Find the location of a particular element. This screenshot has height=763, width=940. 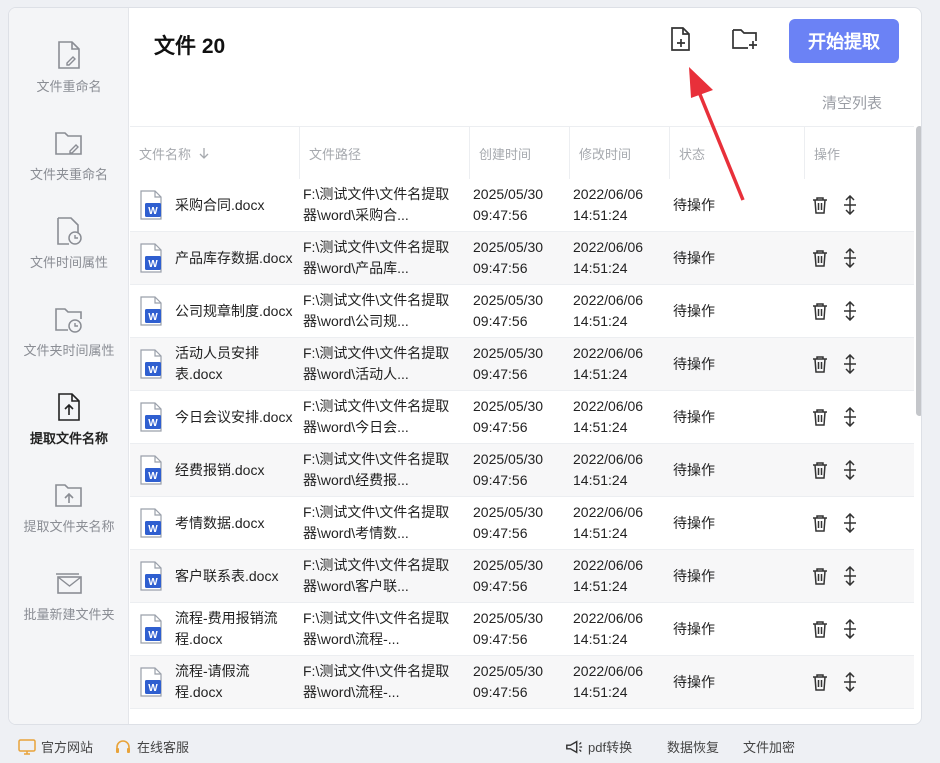

scroll-thumb is located at coordinates (918, 271).